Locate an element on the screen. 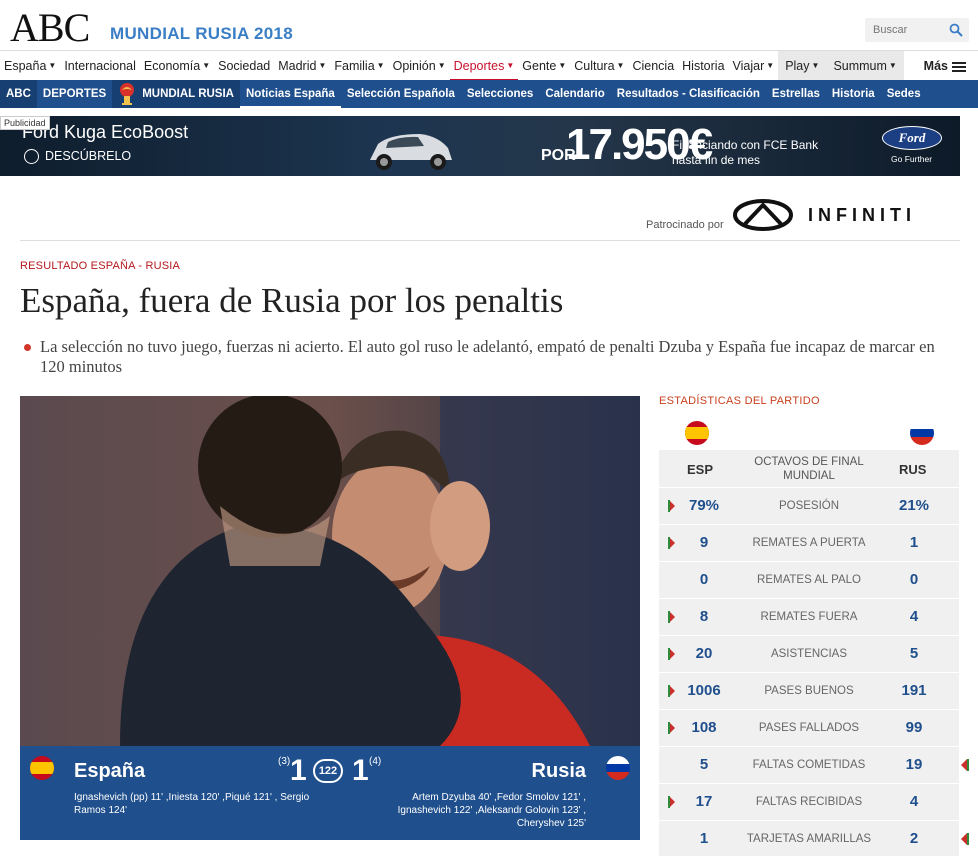 The image size is (978, 856). chevron-right-icon is located at coordinates (31, 157).